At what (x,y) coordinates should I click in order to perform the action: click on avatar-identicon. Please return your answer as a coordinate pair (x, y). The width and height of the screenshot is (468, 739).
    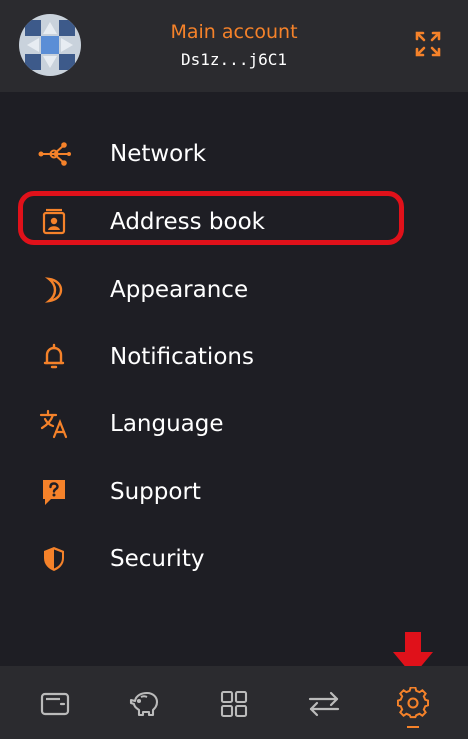
    Looking at the image, I should click on (50, 45).